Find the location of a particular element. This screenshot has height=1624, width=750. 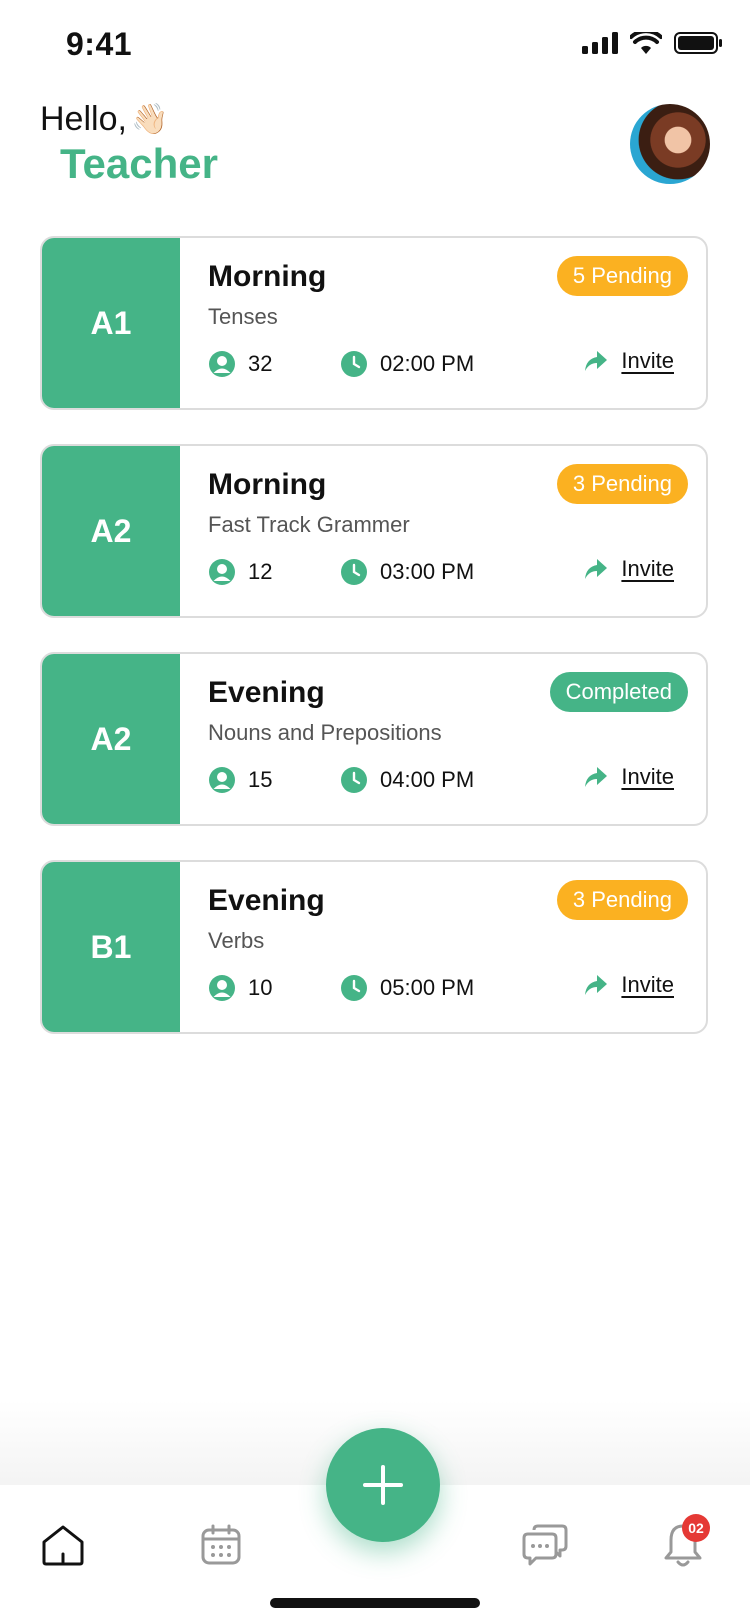

student-count: 12 is located at coordinates (240, 572).